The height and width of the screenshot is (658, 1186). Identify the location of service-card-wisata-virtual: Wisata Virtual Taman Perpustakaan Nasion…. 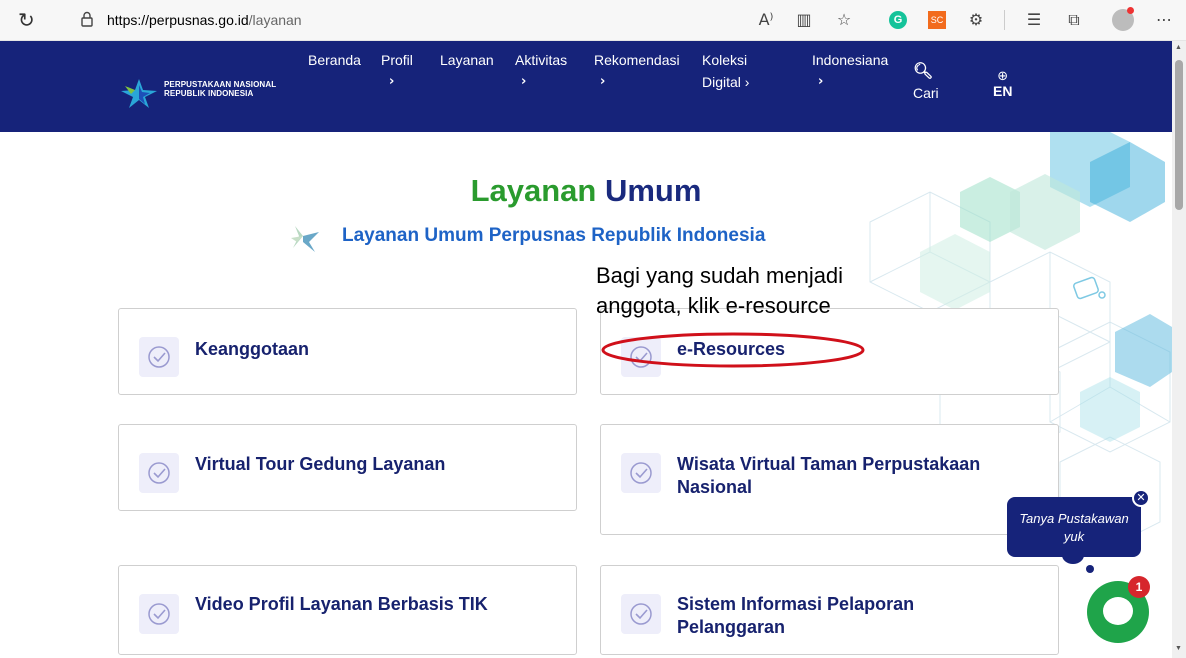
(829, 479).